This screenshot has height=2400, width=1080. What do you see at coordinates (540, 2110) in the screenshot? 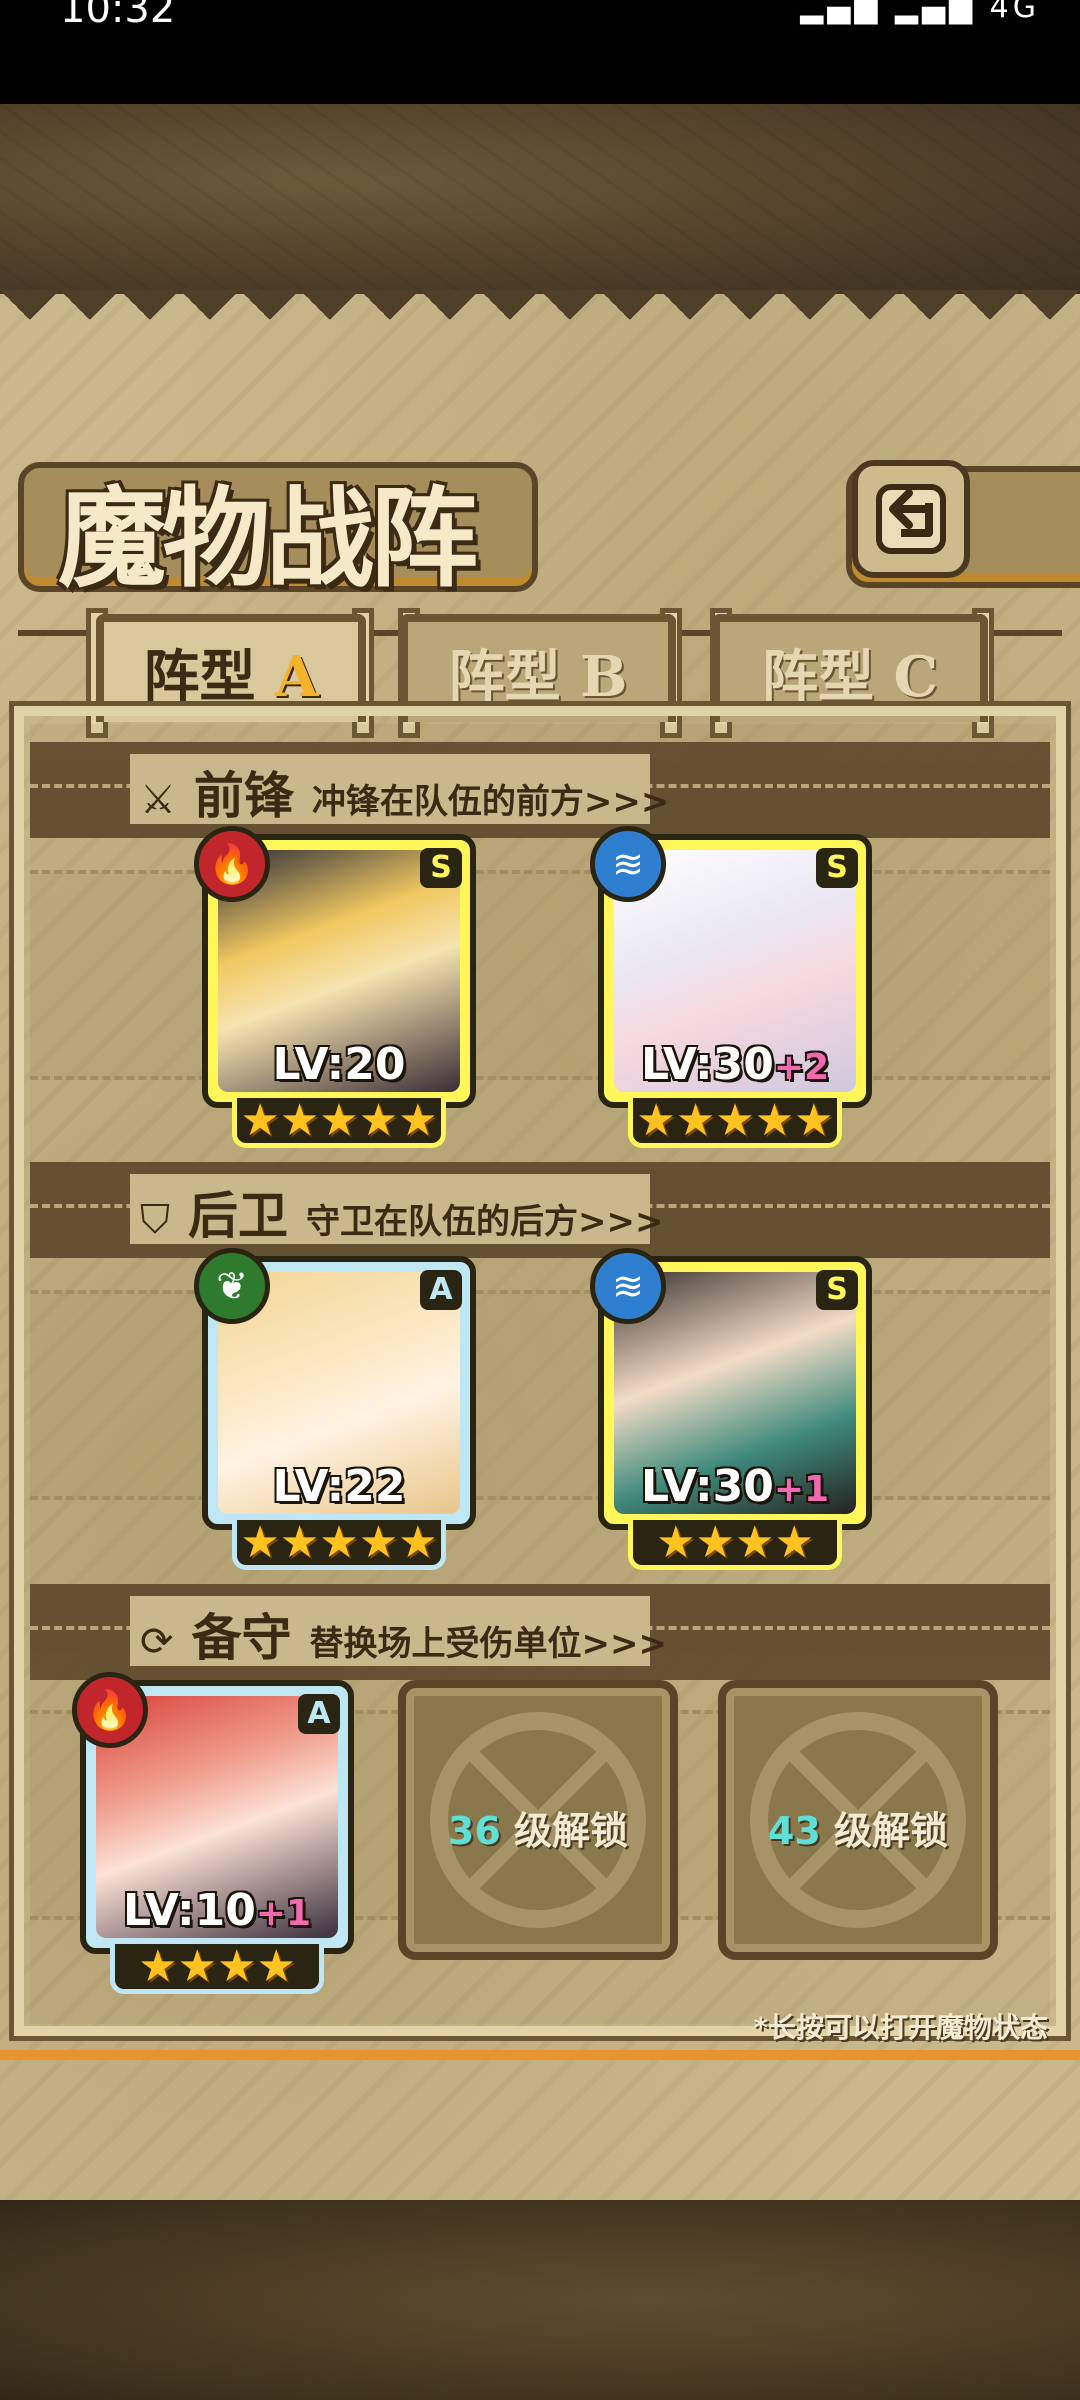
I see `panel-edge-bottom` at bounding box center [540, 2110].